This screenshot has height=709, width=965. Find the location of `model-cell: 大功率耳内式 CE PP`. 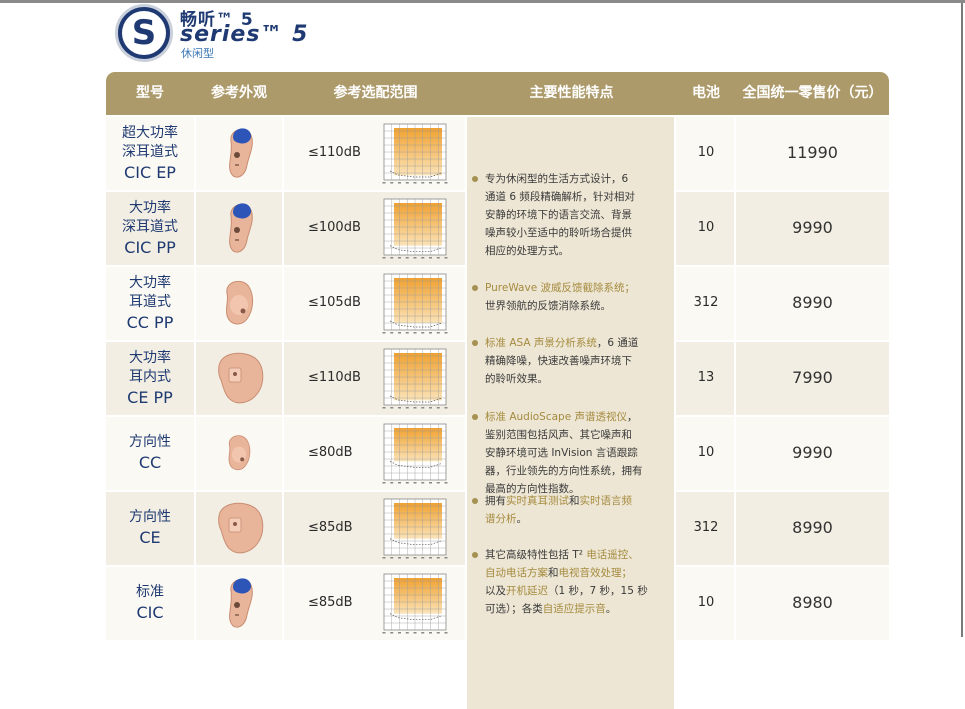

model-cell: 大功率耳内式 CE PP is located at coordinates (150, 379).